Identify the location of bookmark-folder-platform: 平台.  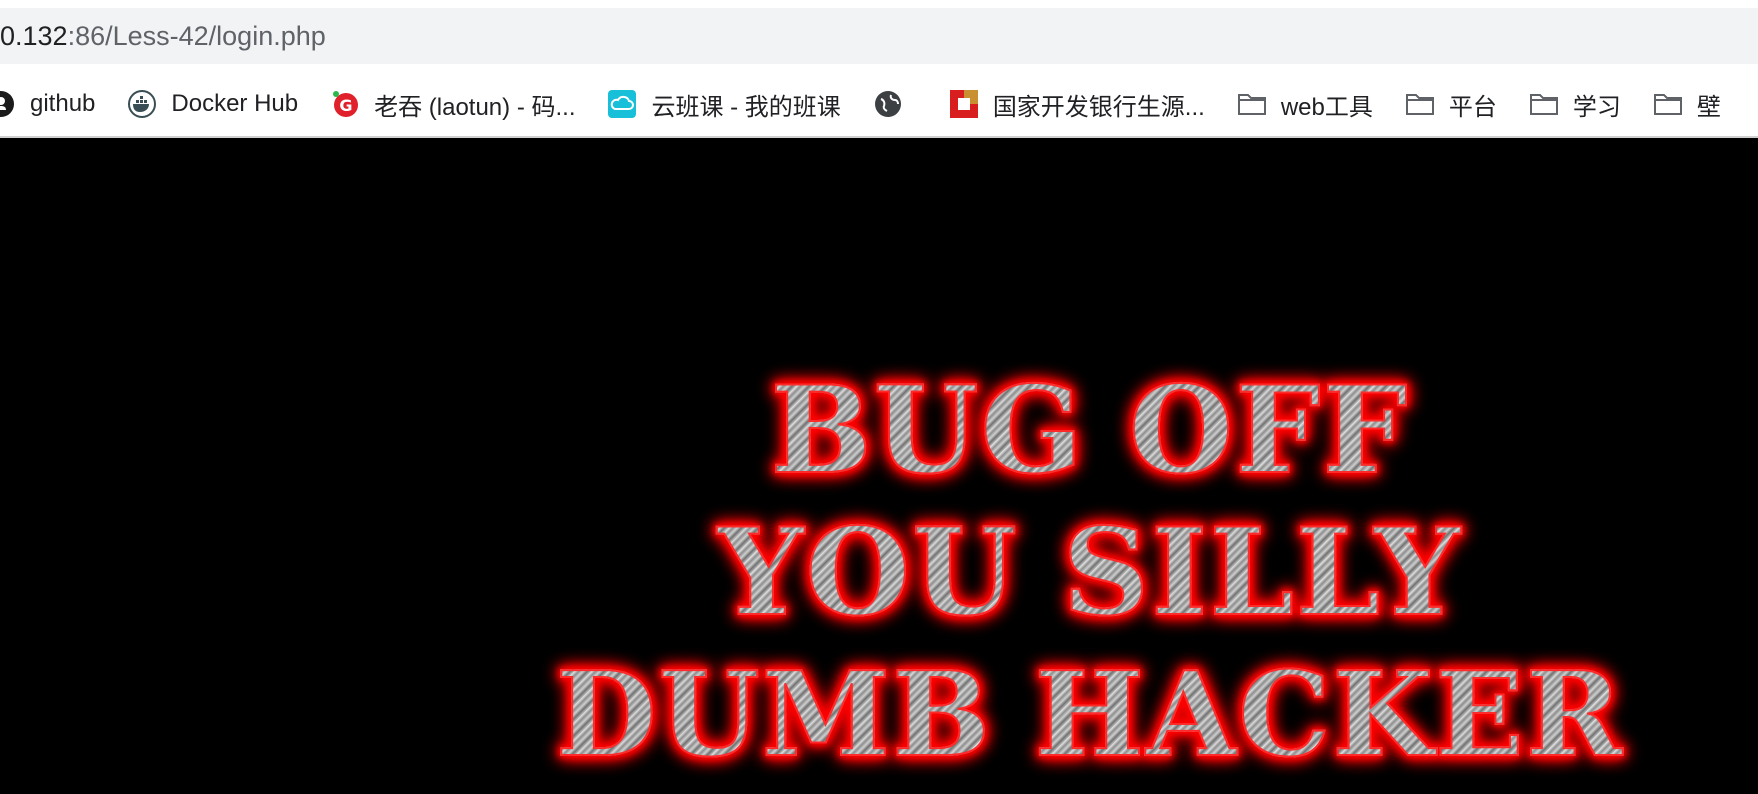
(1451, 104).